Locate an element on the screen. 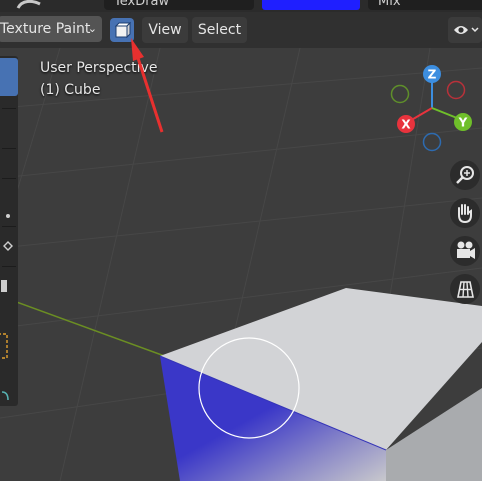 This screenshot has width=482, height=481. z-axis-label: Z is located at coordinates (432, 75).